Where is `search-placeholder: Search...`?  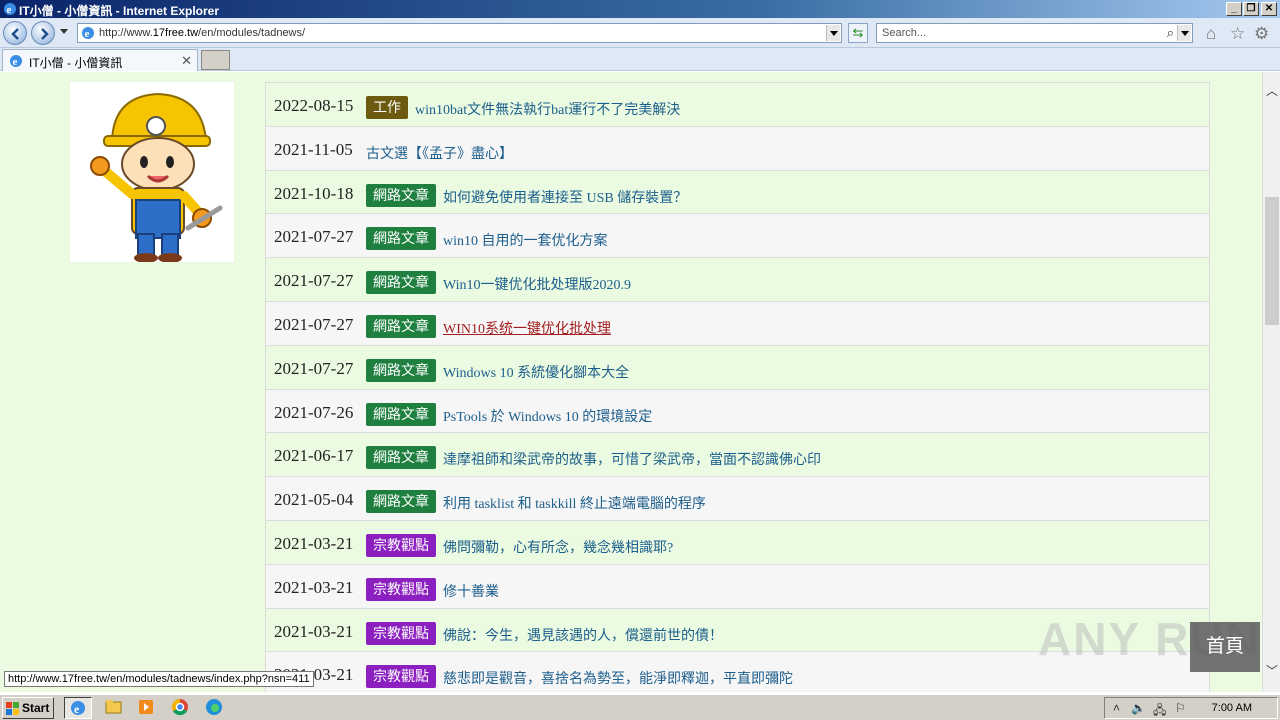 search-placeholder: Search... is located at coordinates (904, 33).